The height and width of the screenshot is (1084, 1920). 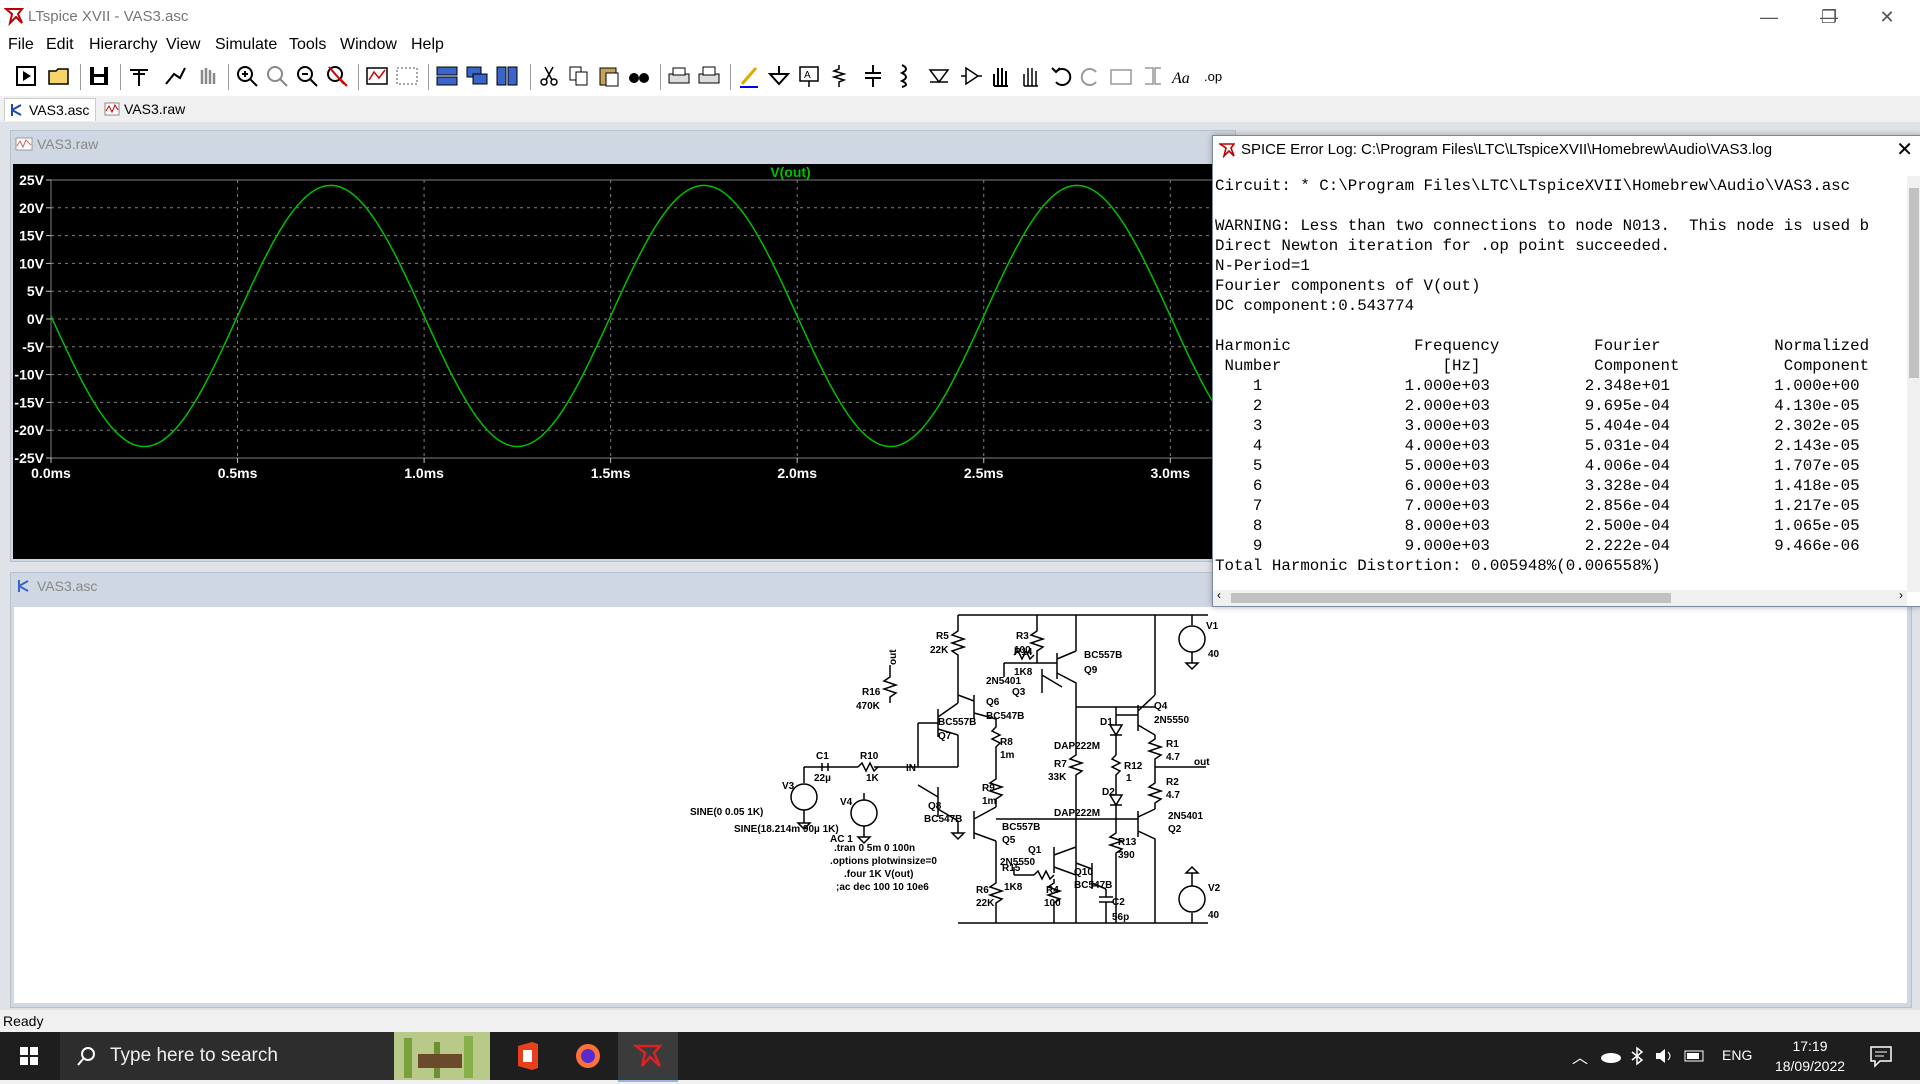 What do you see at coordinates (59, 76) in the screenshot?
I see `open-icon` at bounding box center [59, 76].